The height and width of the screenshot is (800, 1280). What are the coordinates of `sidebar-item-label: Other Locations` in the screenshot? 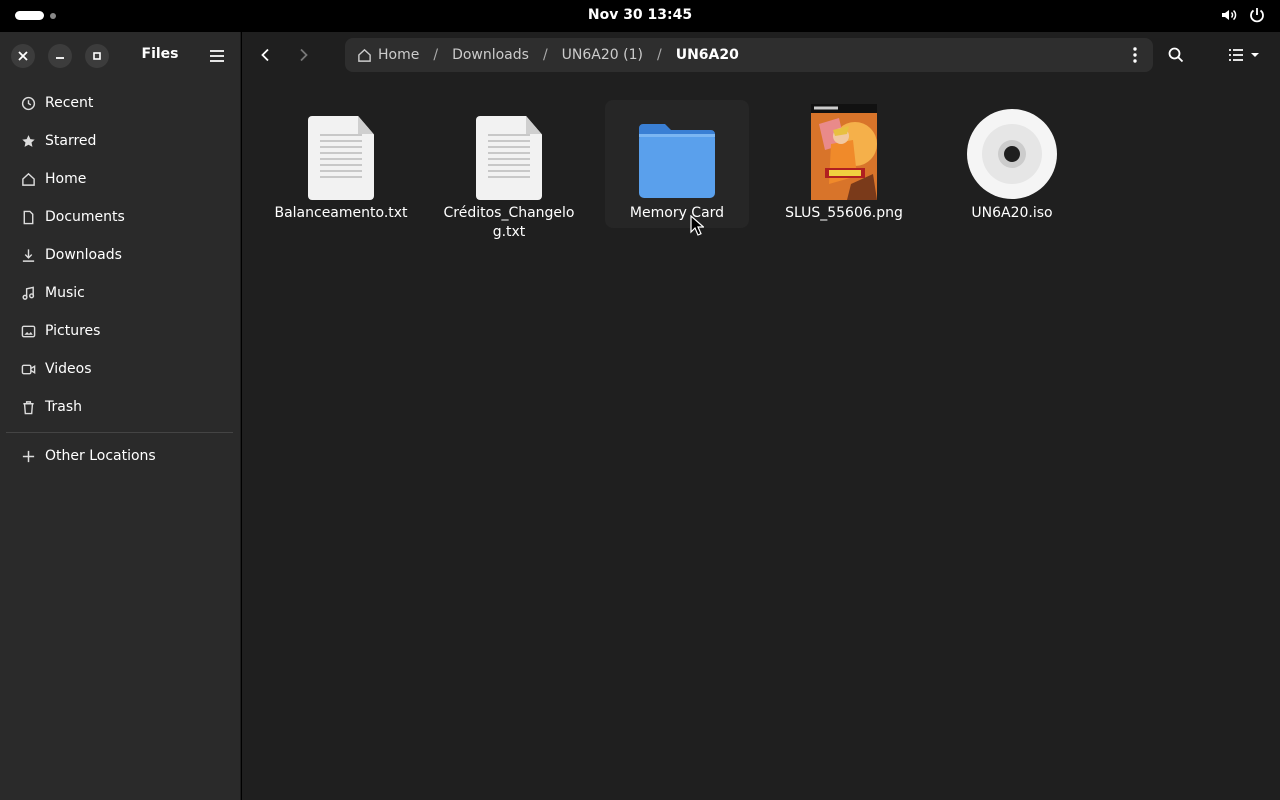 It's located at (100, 456).